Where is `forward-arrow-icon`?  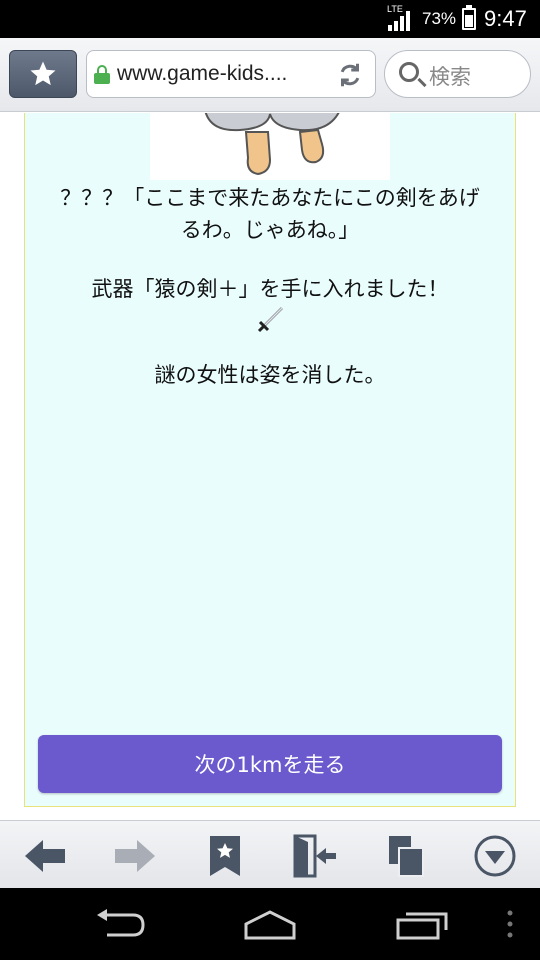
forward-arrow-icon is located at coordinates (135, 856).